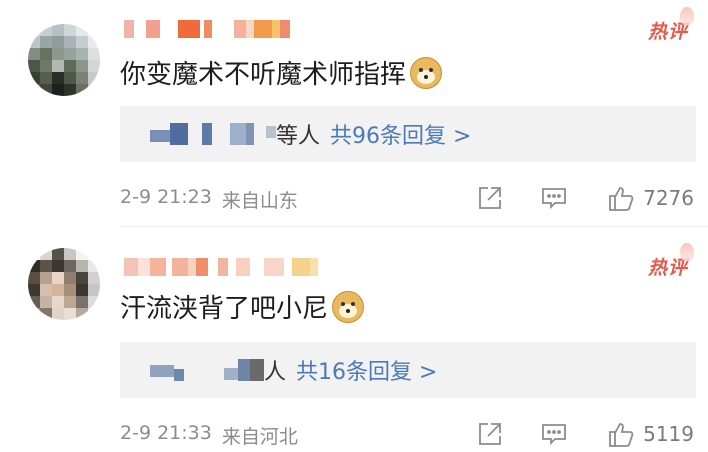 This screenshot has height=452, width=708. Describe the element at coordinates (298, 136) in the screenshot. I see `replies-suffix: 等人` at that location.